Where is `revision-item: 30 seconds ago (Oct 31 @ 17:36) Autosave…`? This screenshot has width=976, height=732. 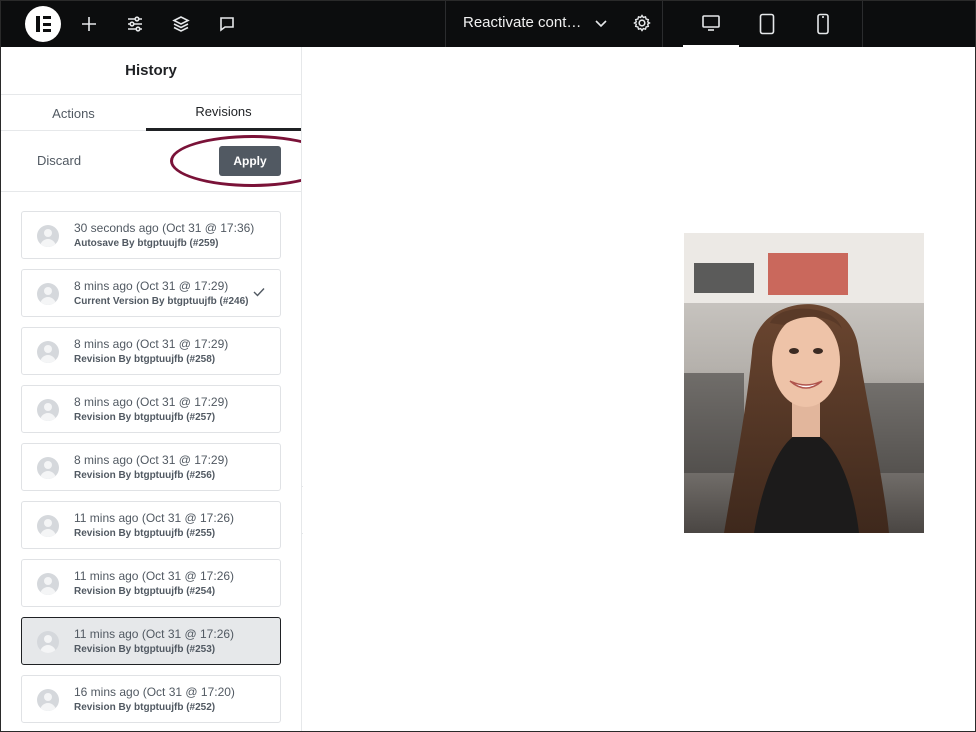
revision-item: 30 seconds ago (Oct 31 @ 17:36) Autosave… is located at coordinates (151, 235).